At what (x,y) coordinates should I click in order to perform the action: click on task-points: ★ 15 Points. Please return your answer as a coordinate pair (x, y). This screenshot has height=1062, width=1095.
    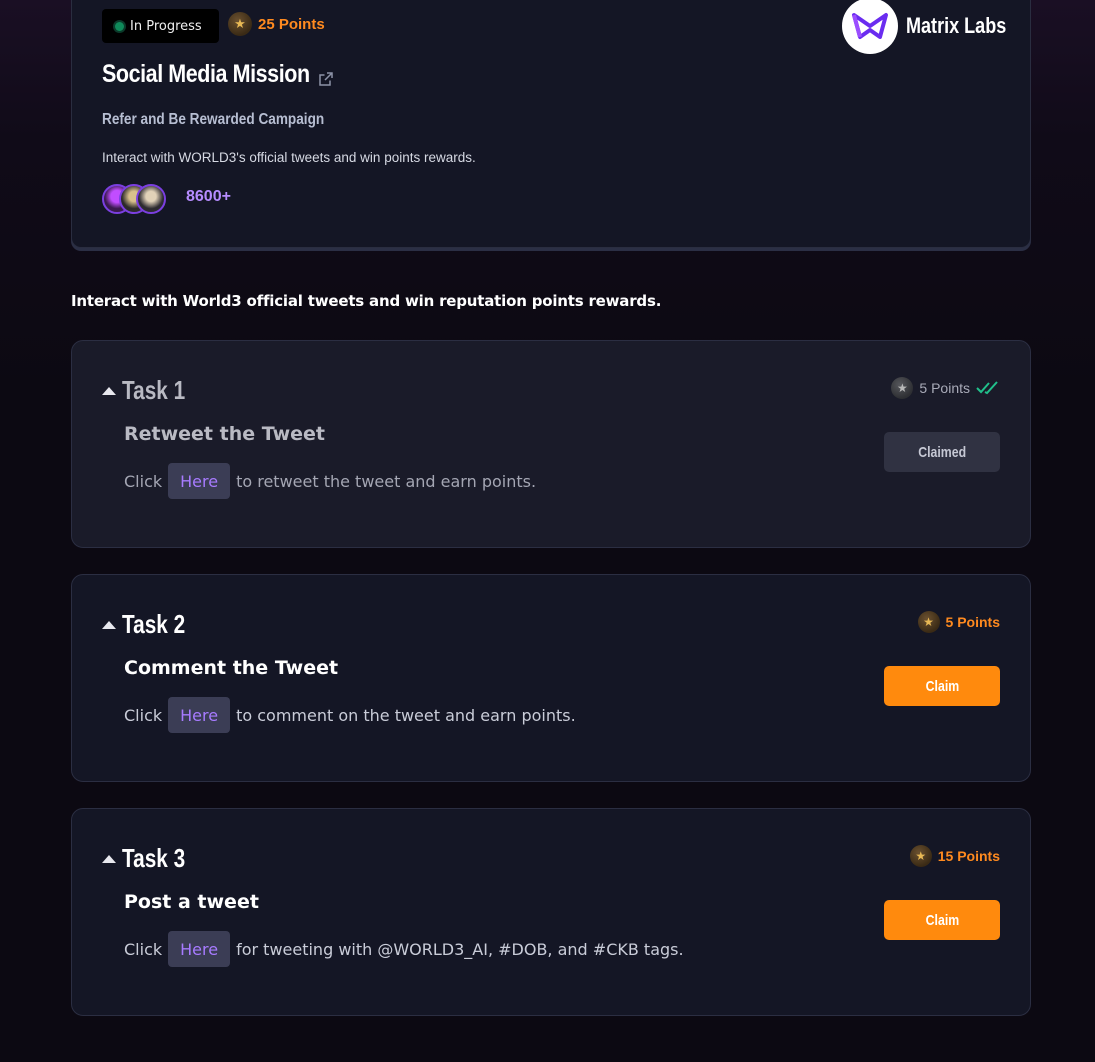
    Looking at the image, I should click on (954, 856).